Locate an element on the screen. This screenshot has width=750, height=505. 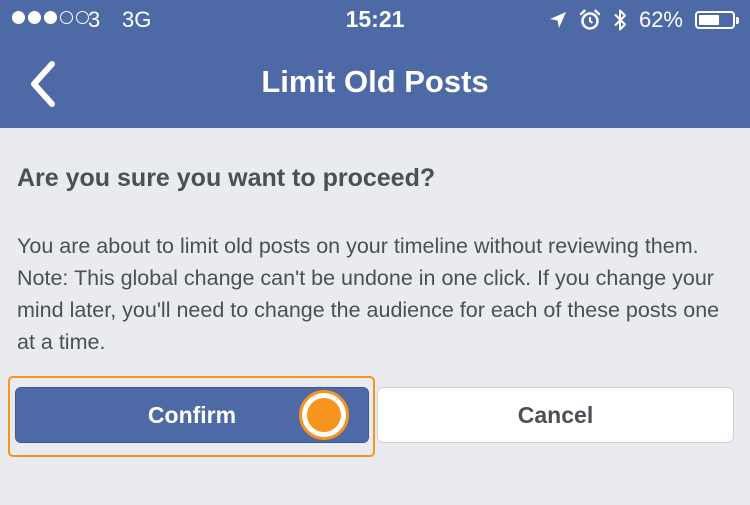
bluetooth-icon is located at coordinates (620, 20).